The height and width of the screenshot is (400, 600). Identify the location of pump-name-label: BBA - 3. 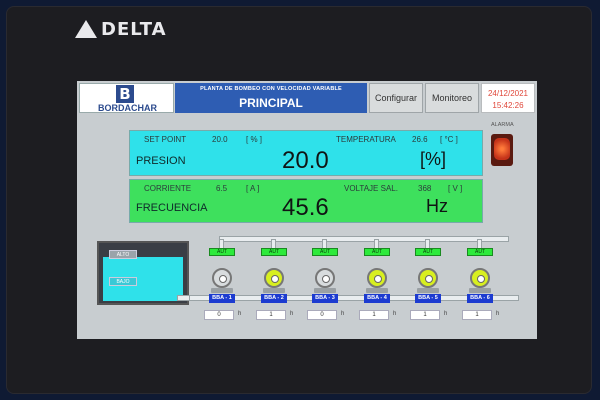
(325, 298).